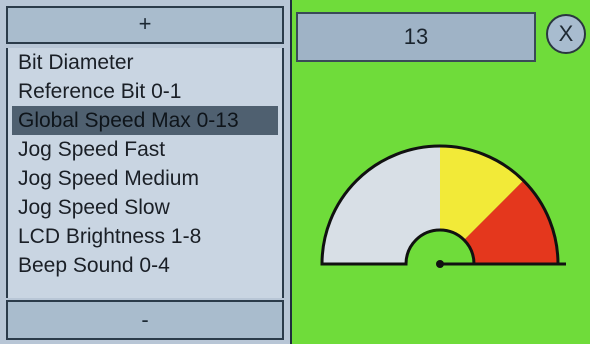  What do you see at coordinates (145, 62) in the screenshot?
I see `list-item: Bit Diameter` at bounding box center [145, 62].